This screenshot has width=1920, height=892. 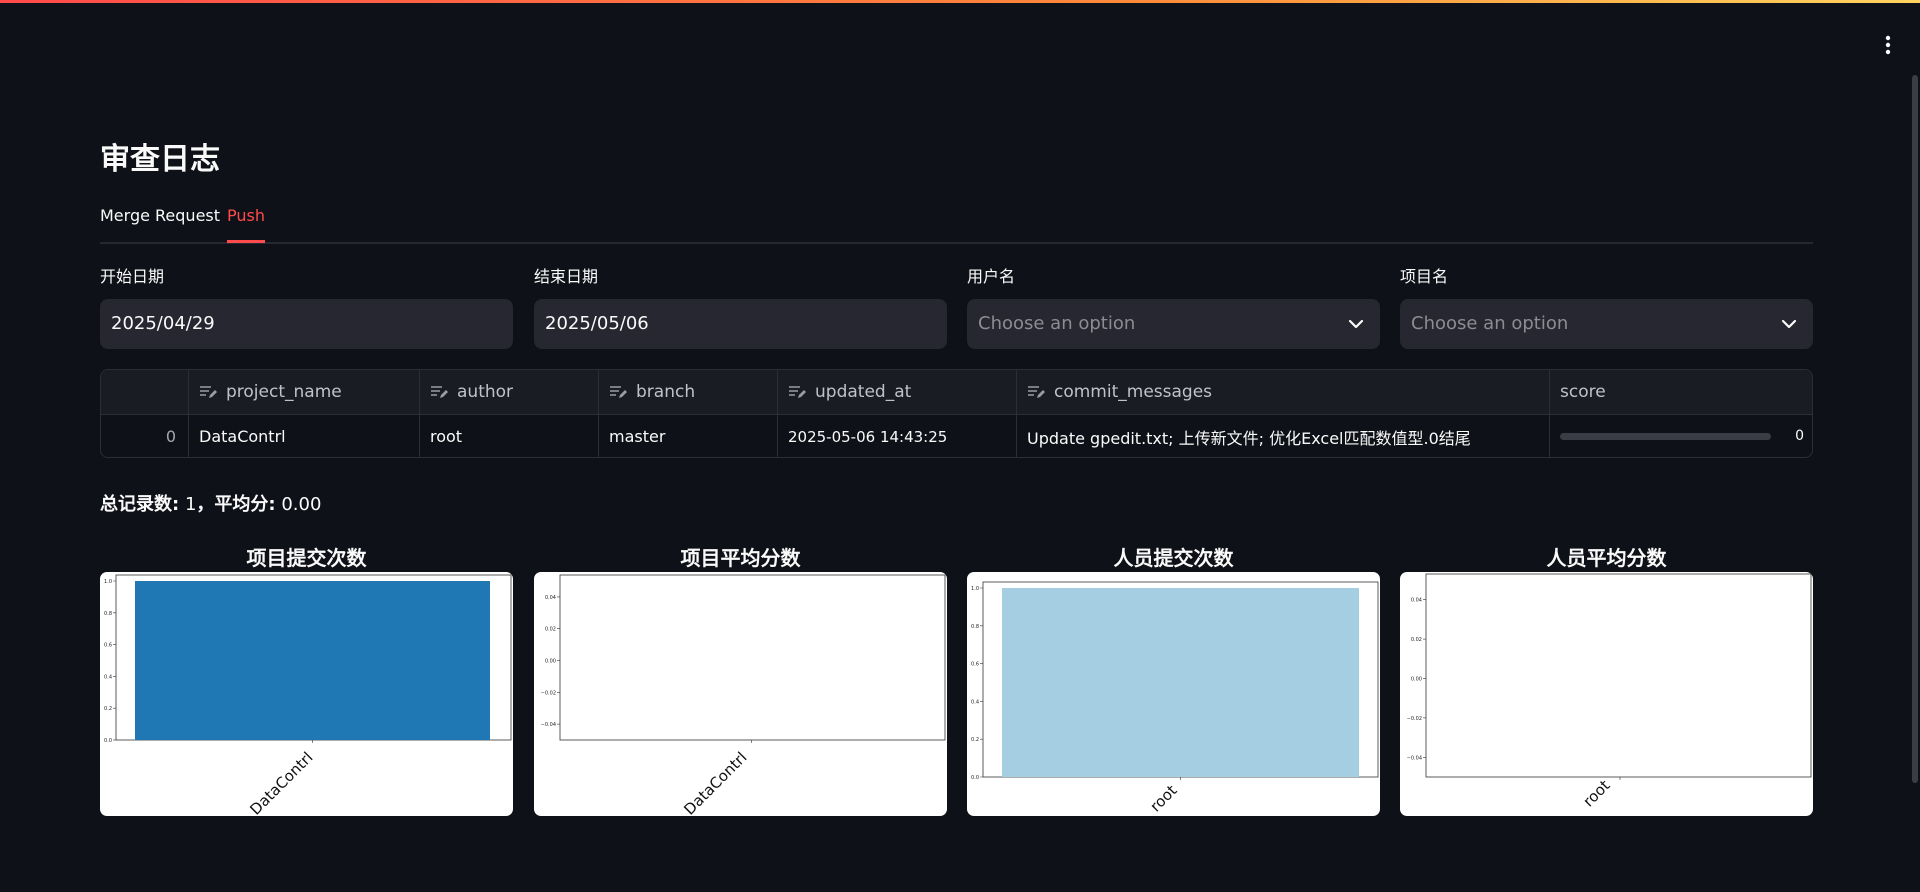 What do you see at coordinates (740, 558) in the screenshot?
I see `chart-title-project-avg-score: 项目平均分数` at bounding box center [740, 558].